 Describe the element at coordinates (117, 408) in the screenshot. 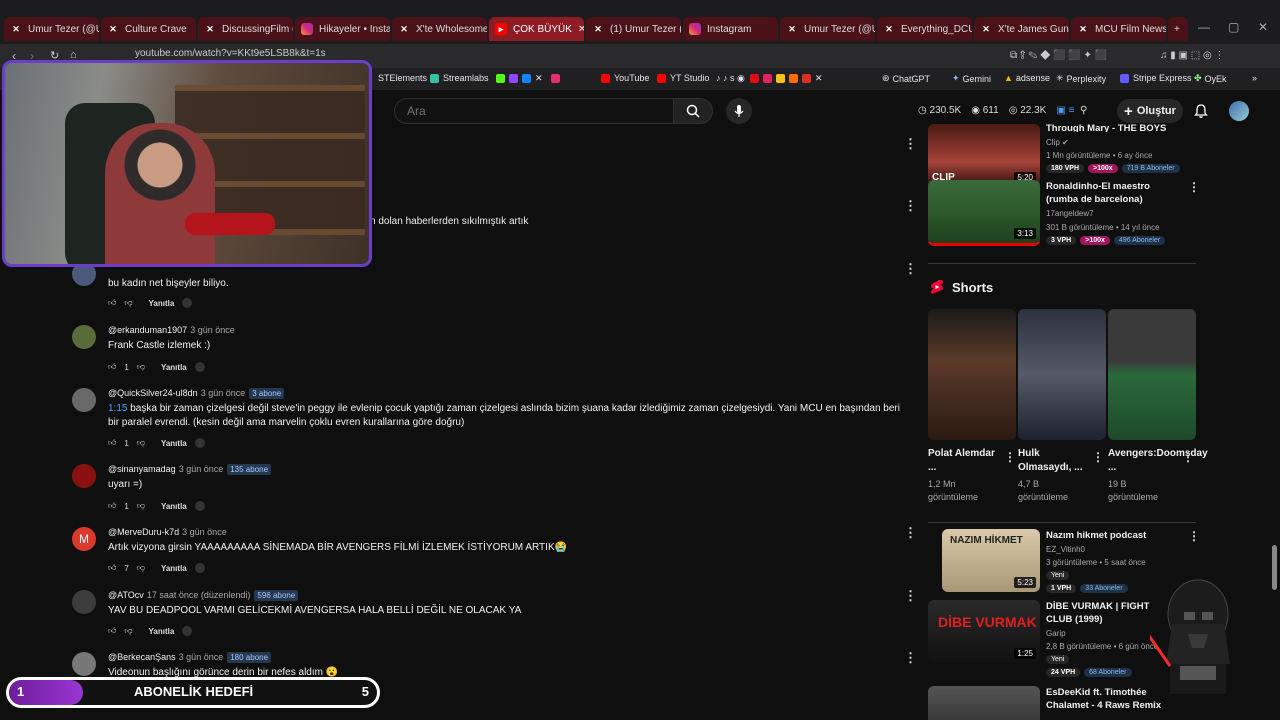

I see `comment-timestamp-link: 1:15` at that location.